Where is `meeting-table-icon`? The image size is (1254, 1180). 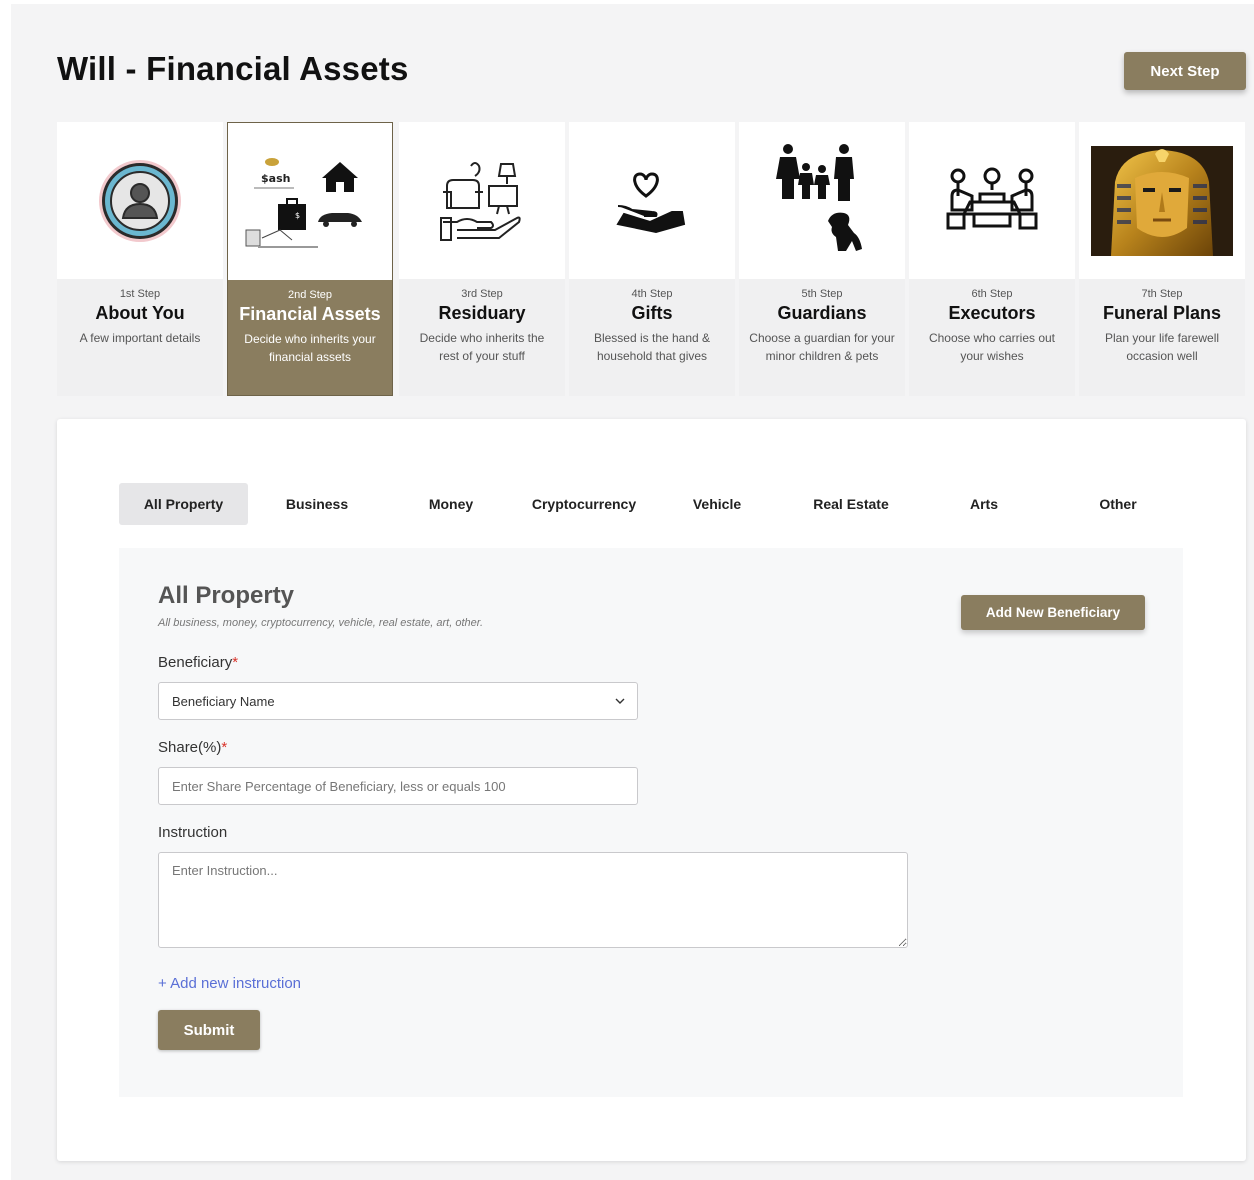 meeting-table-icon is located at coordinates (992, 198).